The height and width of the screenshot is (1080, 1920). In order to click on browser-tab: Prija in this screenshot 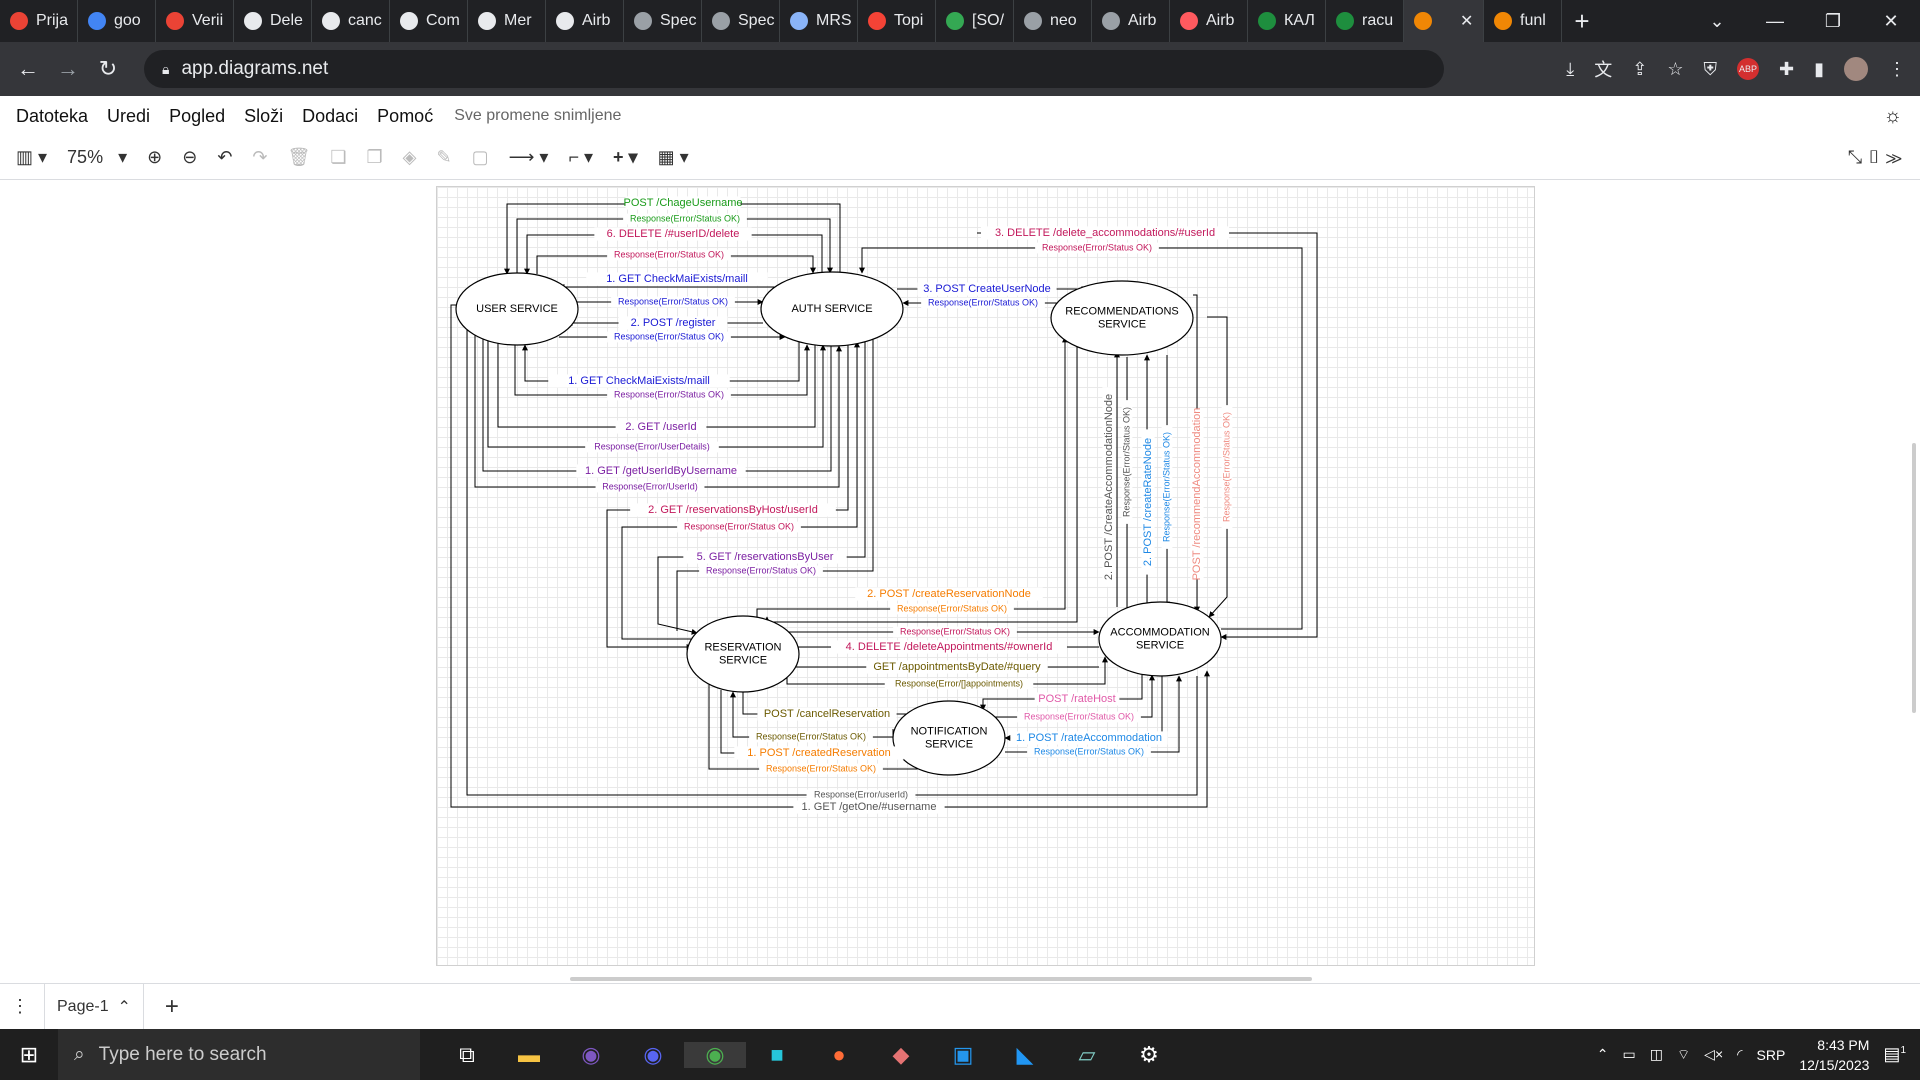, I will do `click(39, 21)`.